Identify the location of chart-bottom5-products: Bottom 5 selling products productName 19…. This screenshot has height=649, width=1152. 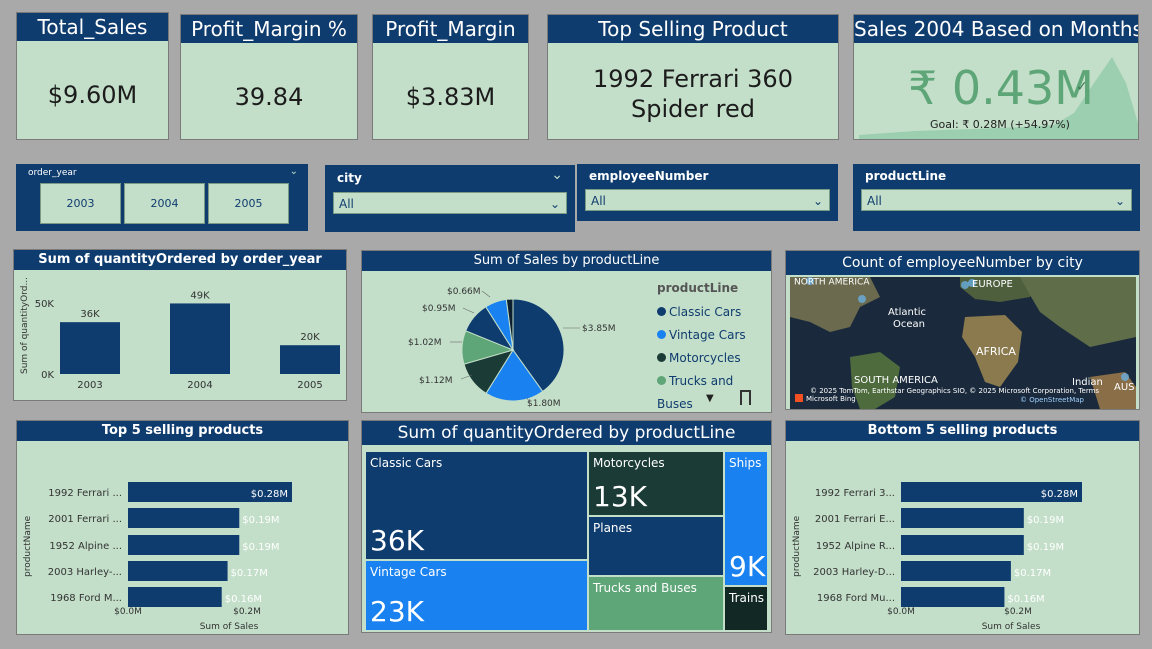
(962, 527).